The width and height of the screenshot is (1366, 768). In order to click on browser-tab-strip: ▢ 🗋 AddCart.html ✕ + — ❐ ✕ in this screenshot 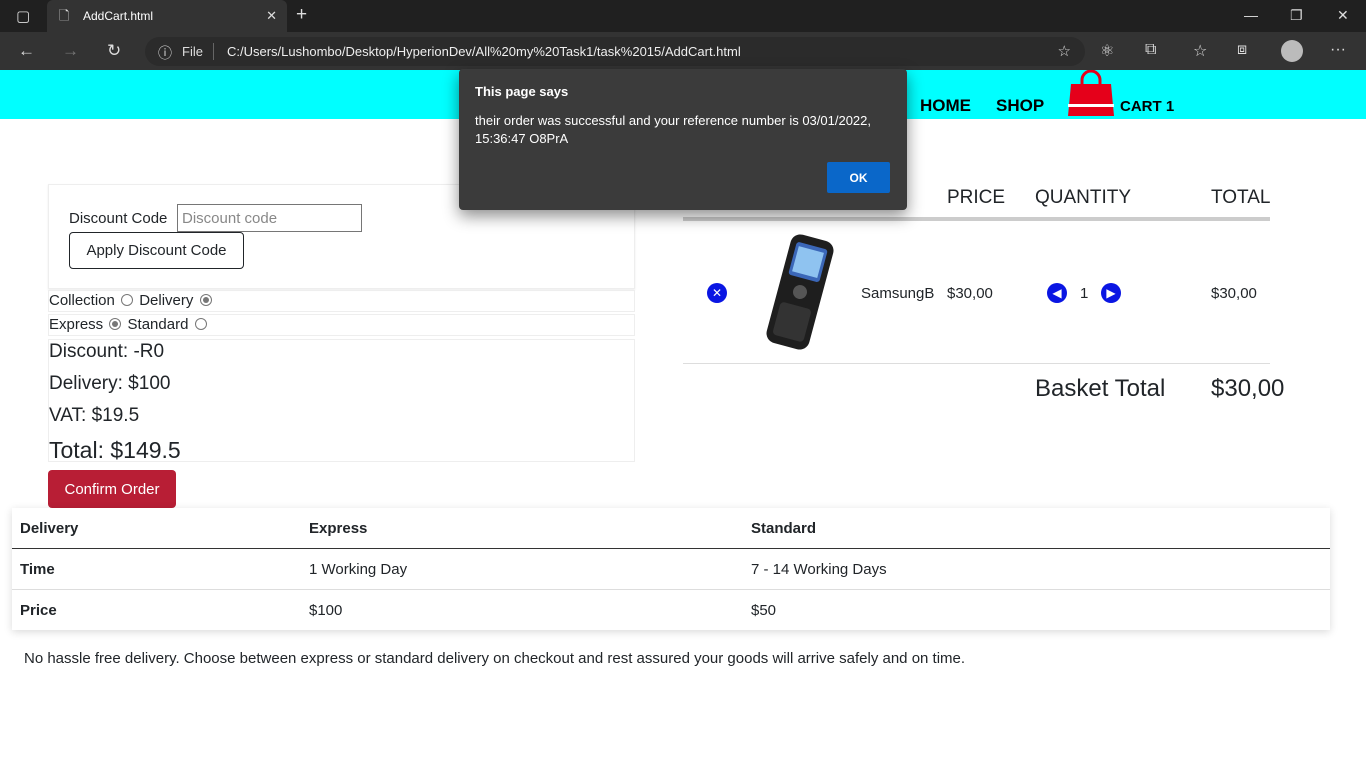, I will do `click(683, 16)`.